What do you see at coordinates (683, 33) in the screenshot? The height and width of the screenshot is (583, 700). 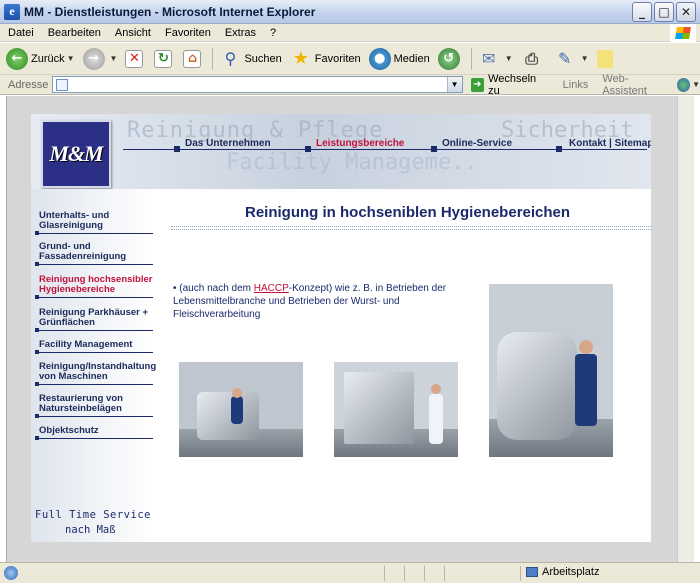 I see `windows-logo-icon` at bounding box center [683, 33].